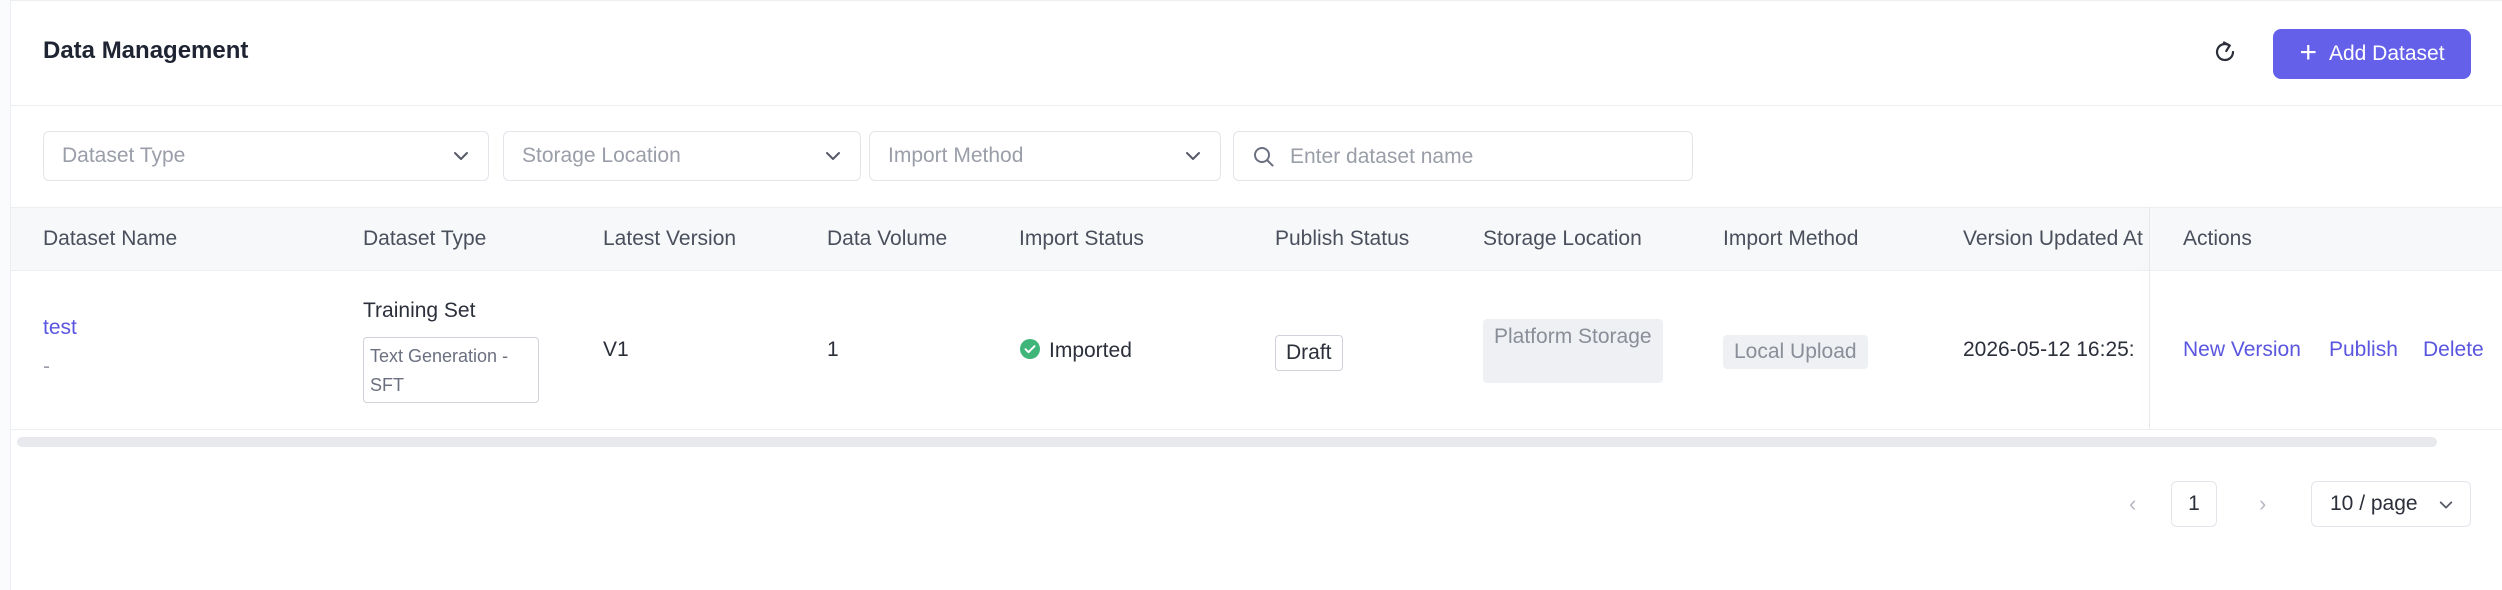 Image resolution: width=2502 pixels, height=590 pixels. Describe the element at coordinates (1081, 238) in the screenshot. I see `column-header-import-status: Import Status` at that location.